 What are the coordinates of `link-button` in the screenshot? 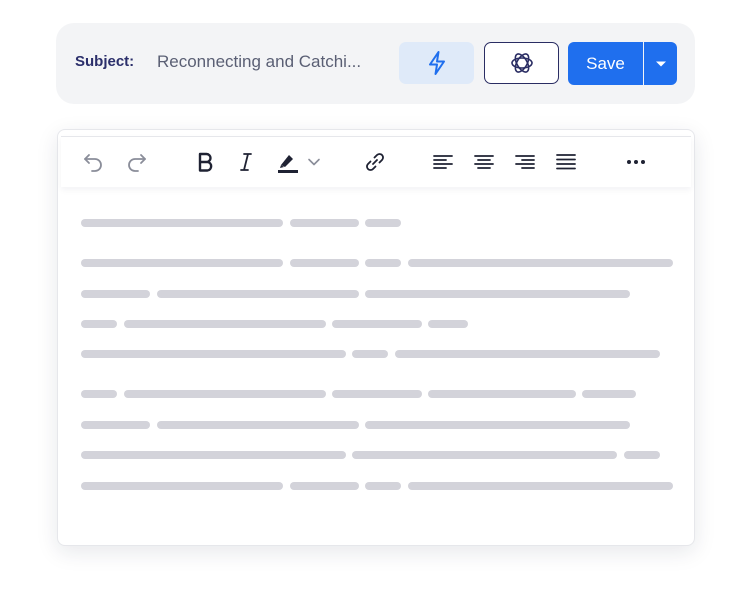 It's located at (375, 162).